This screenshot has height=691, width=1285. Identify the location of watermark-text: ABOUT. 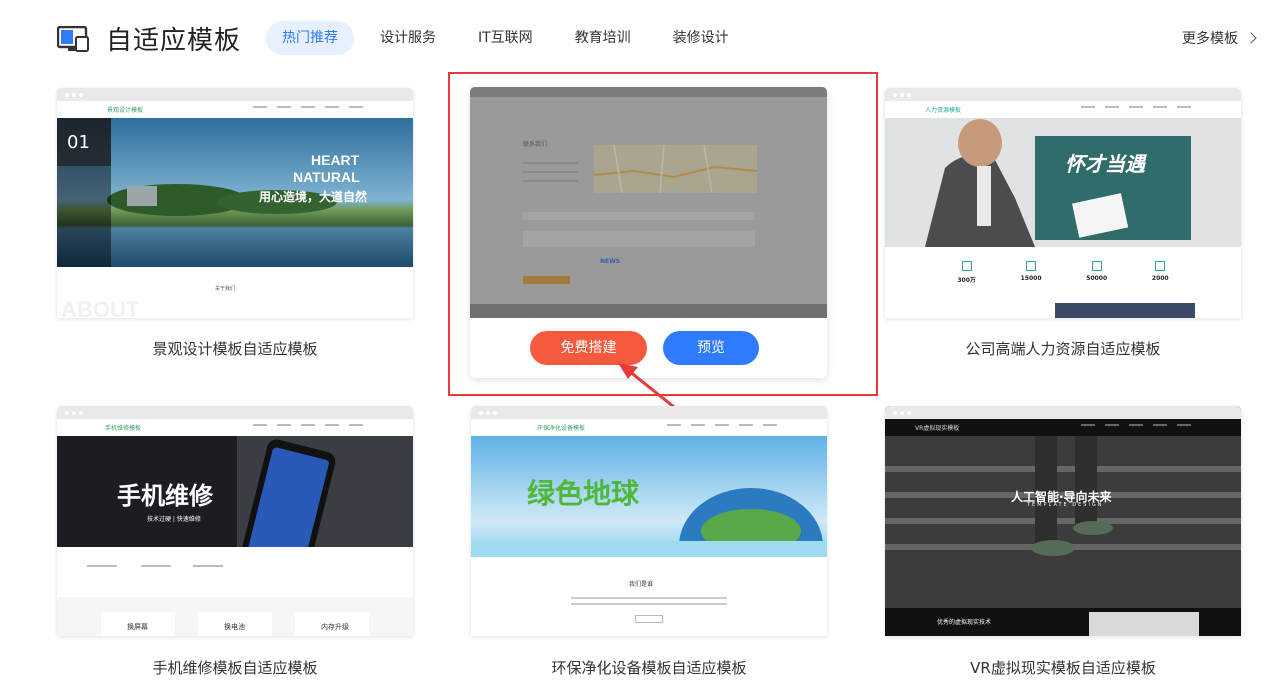
(100, 307).